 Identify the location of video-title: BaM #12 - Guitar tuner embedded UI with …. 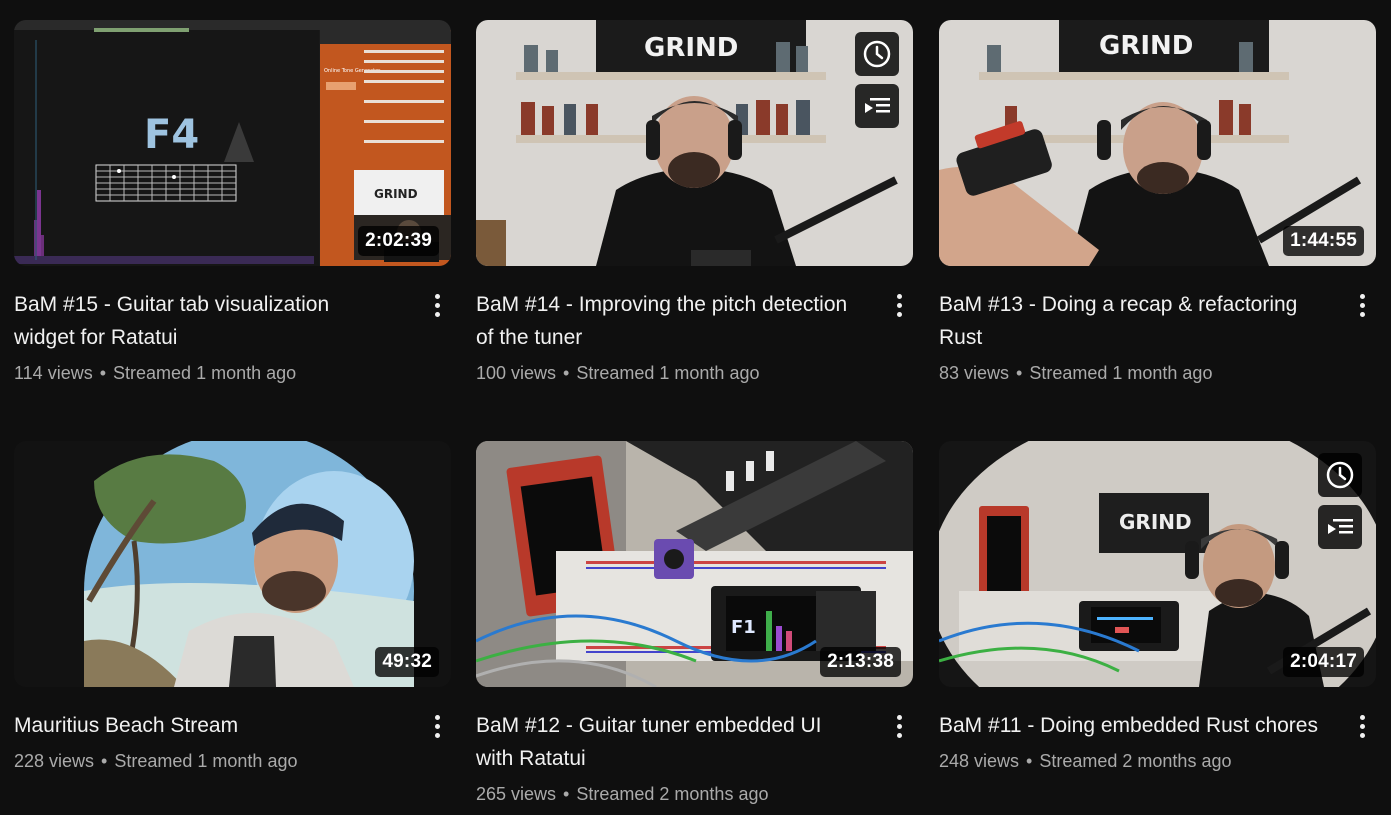
(666, 742).